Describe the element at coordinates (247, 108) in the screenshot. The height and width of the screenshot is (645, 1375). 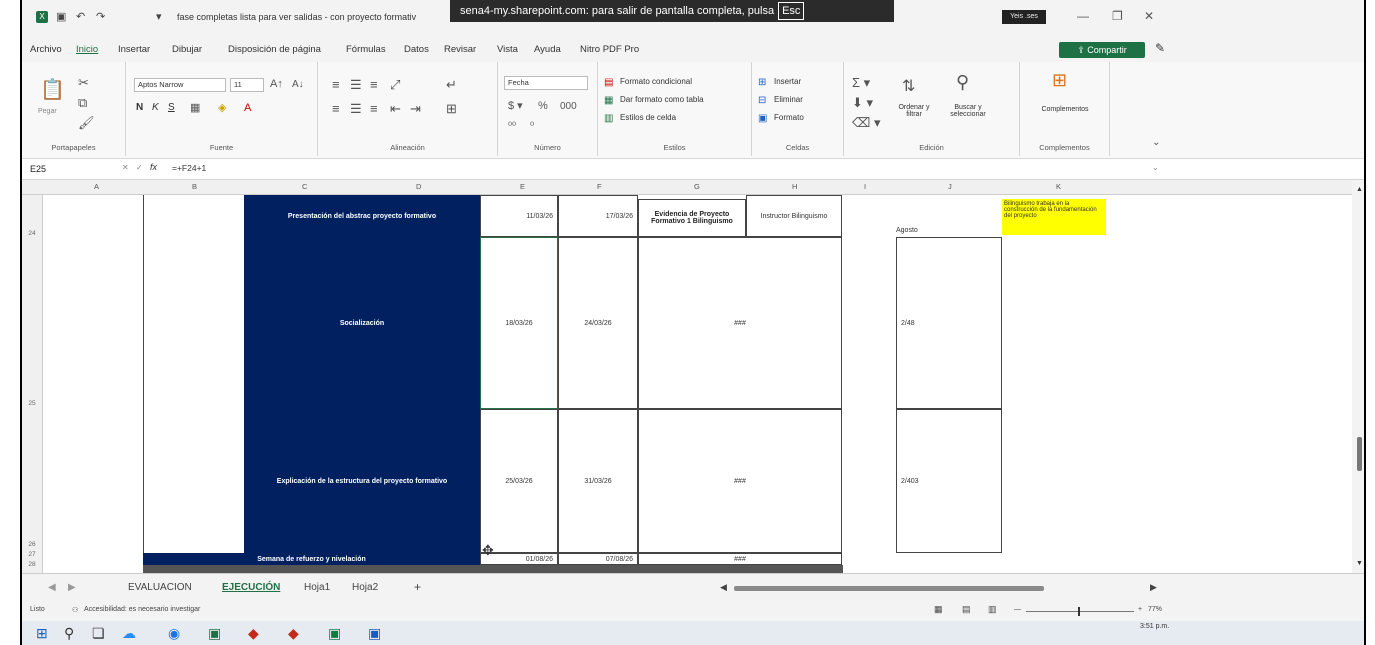
I see `font-color-icon: A` at that location.